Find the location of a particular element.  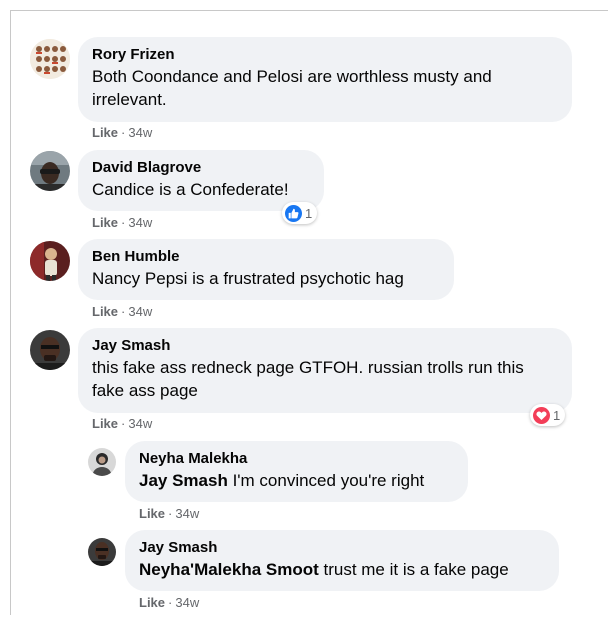

reply-author: Jay Smash is located at coordinates (342, 548).